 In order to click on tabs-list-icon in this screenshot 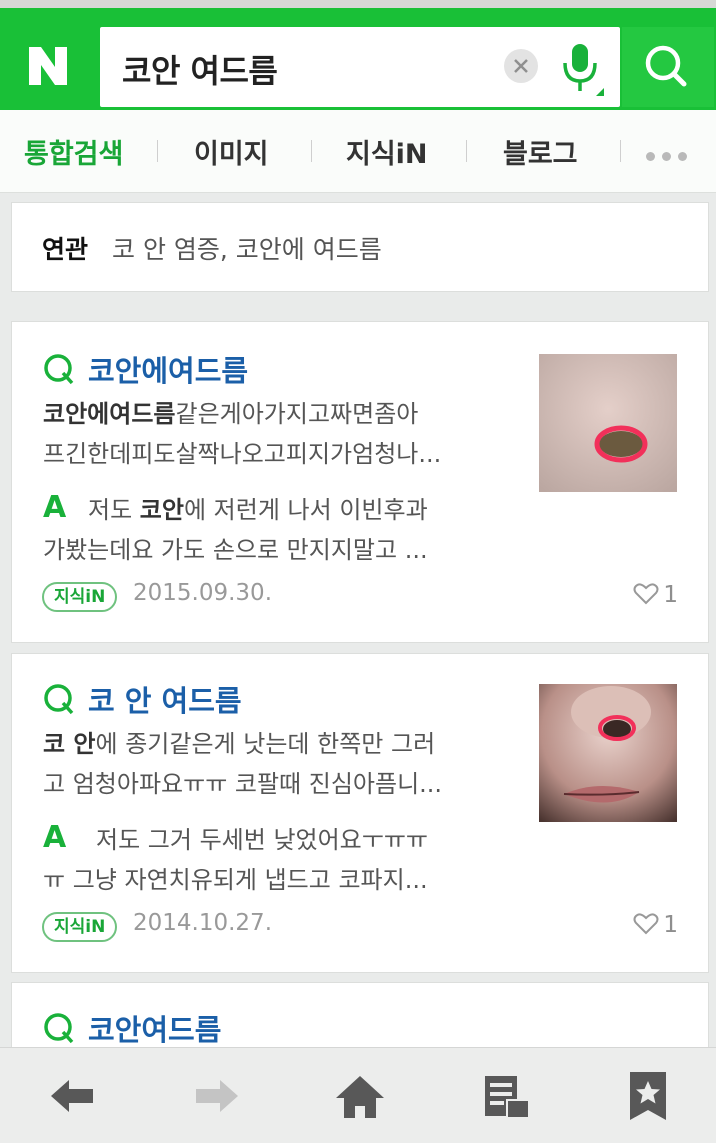, I will do `click(505, 1096)`.